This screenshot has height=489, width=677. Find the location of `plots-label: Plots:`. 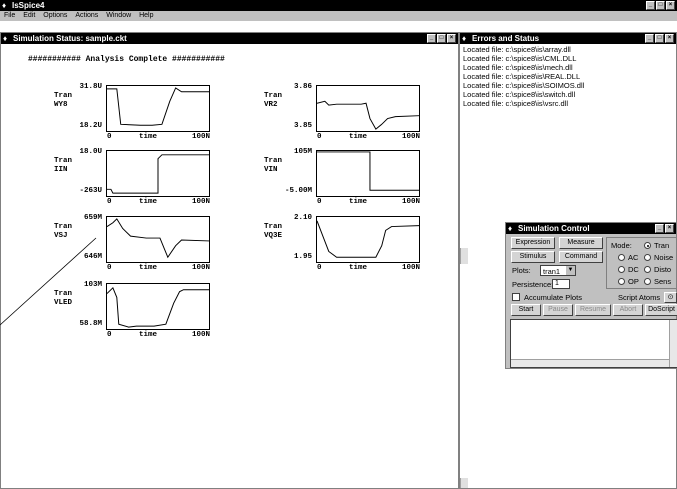

plots-label: Plots: is located at coordinates (521, 270).